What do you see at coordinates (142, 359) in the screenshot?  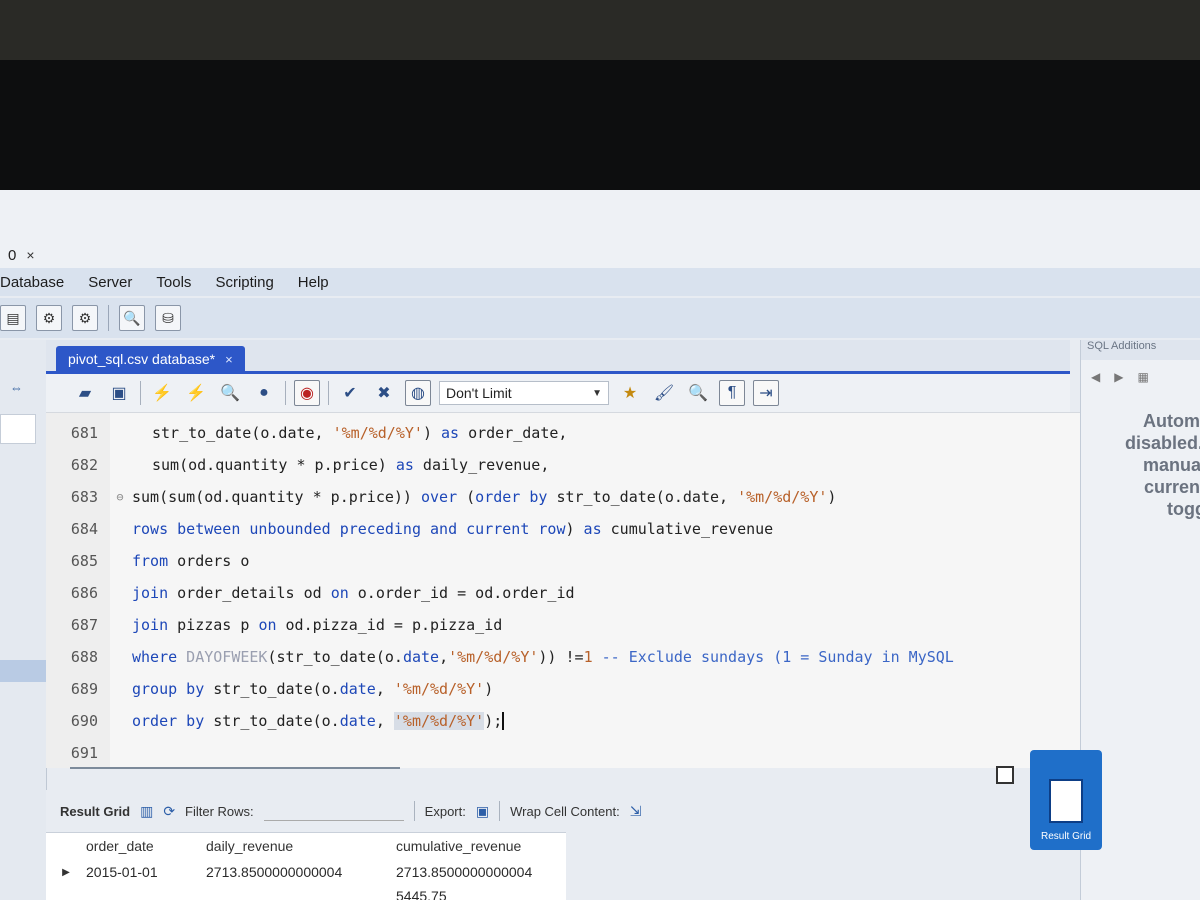 I see `editor-tab-label: pivot_sql.csv database*` at bounding box center [142, 359].